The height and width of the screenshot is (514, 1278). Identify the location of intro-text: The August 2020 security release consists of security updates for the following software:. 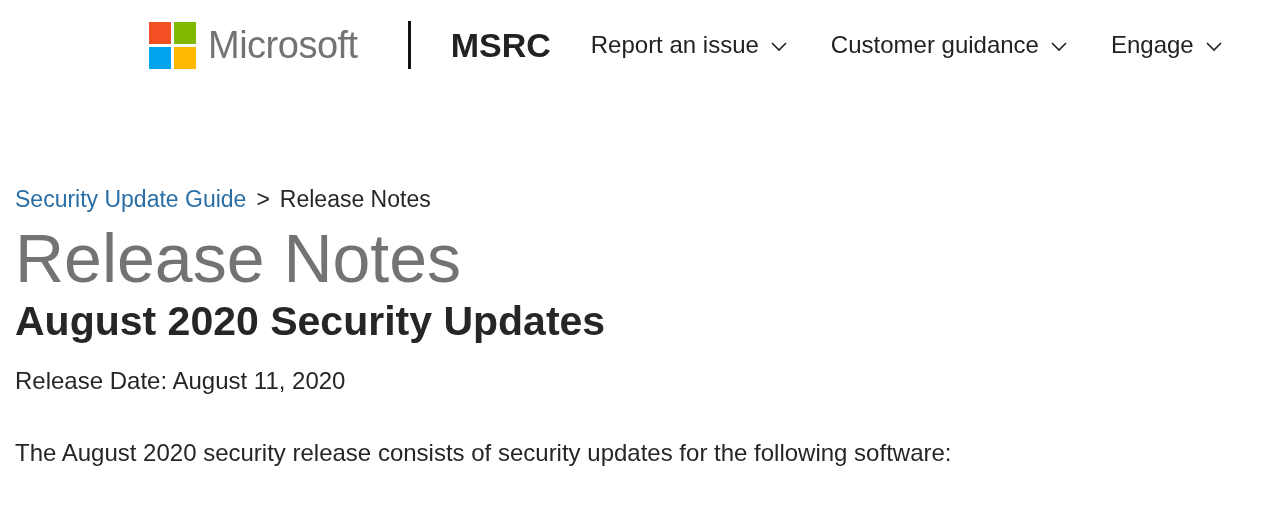
(484, 452).